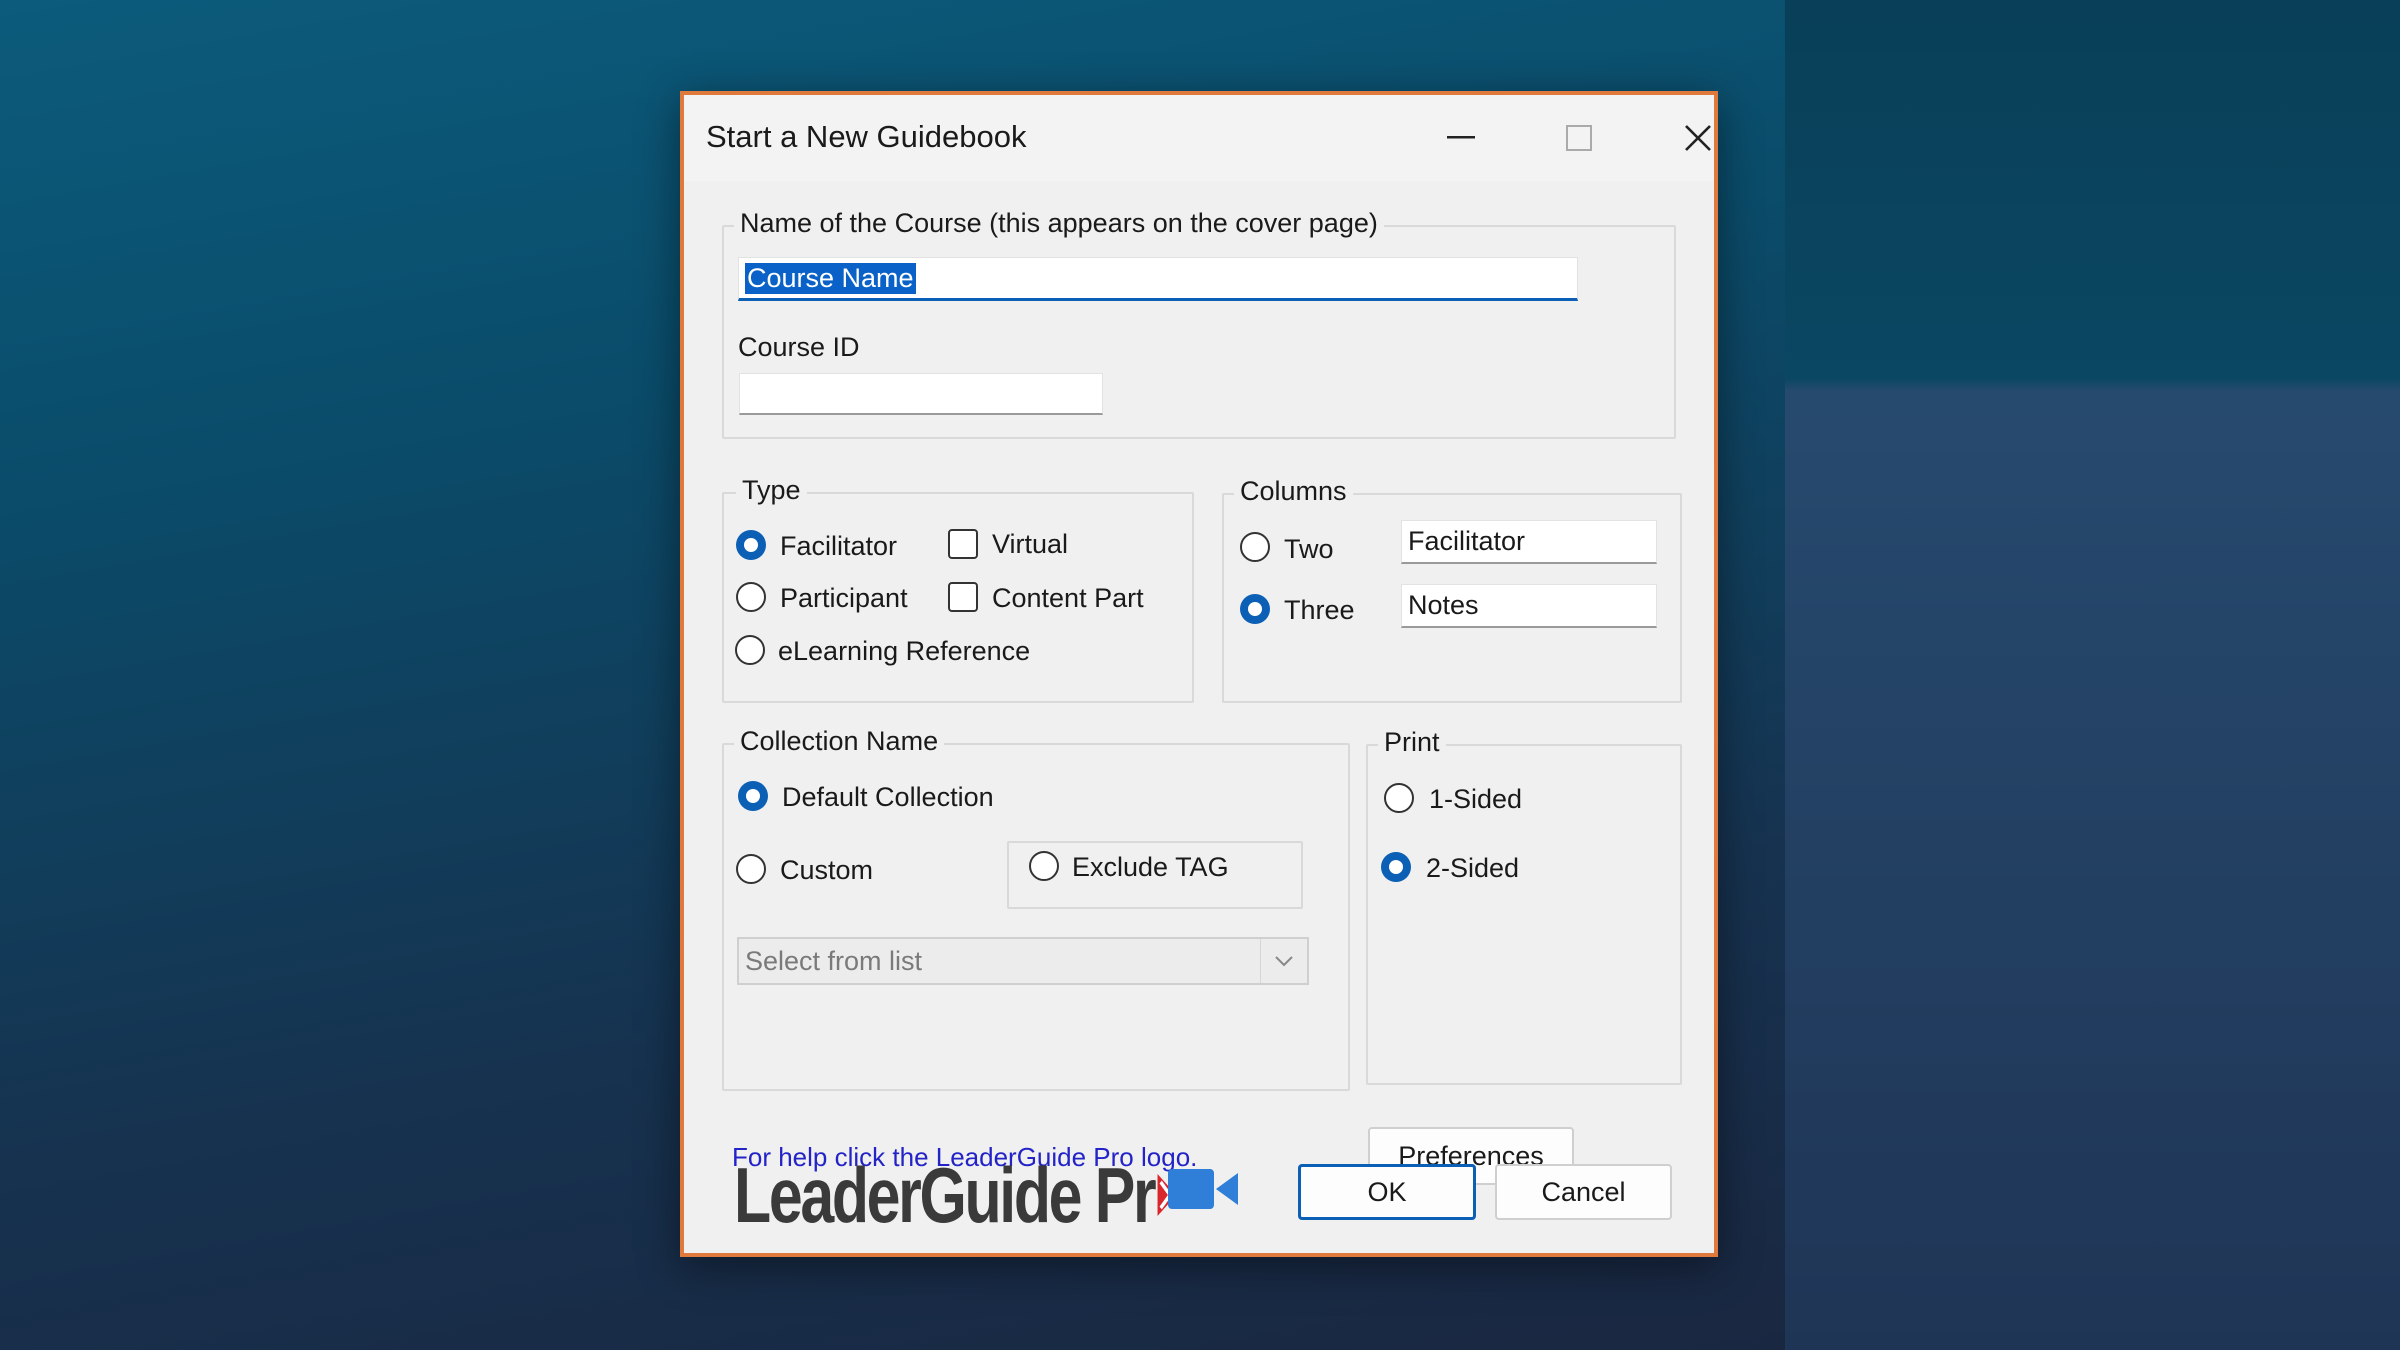  I want to click on course-name-input: Course Name, so click(1158, 279).